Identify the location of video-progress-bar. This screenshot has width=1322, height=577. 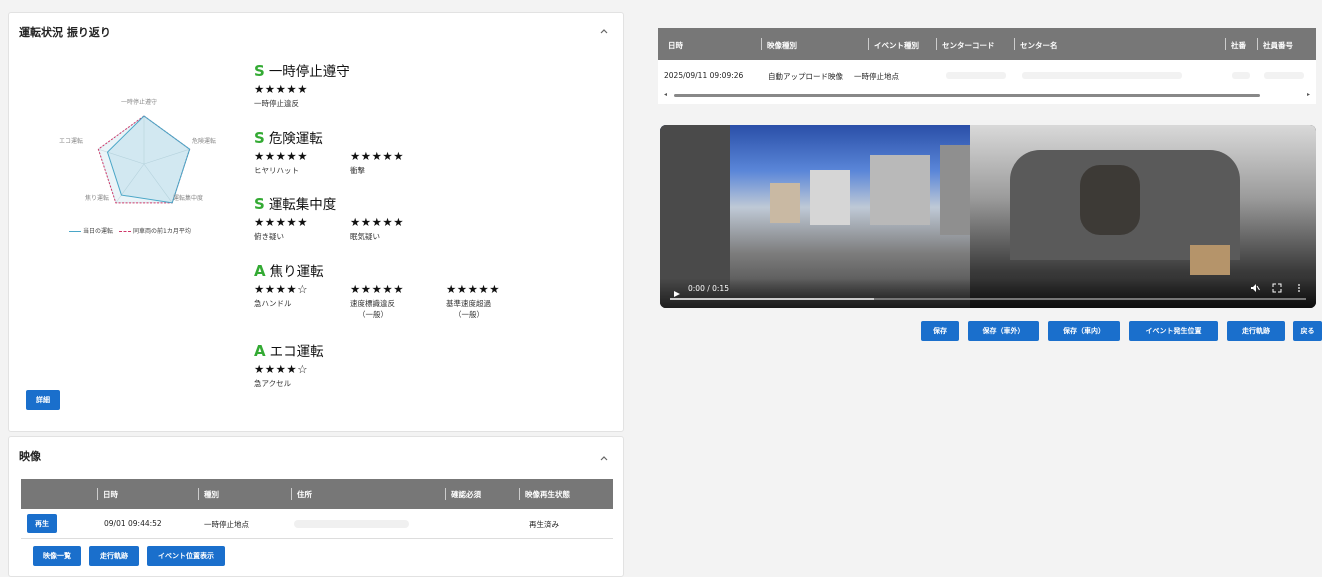
(988, 299).